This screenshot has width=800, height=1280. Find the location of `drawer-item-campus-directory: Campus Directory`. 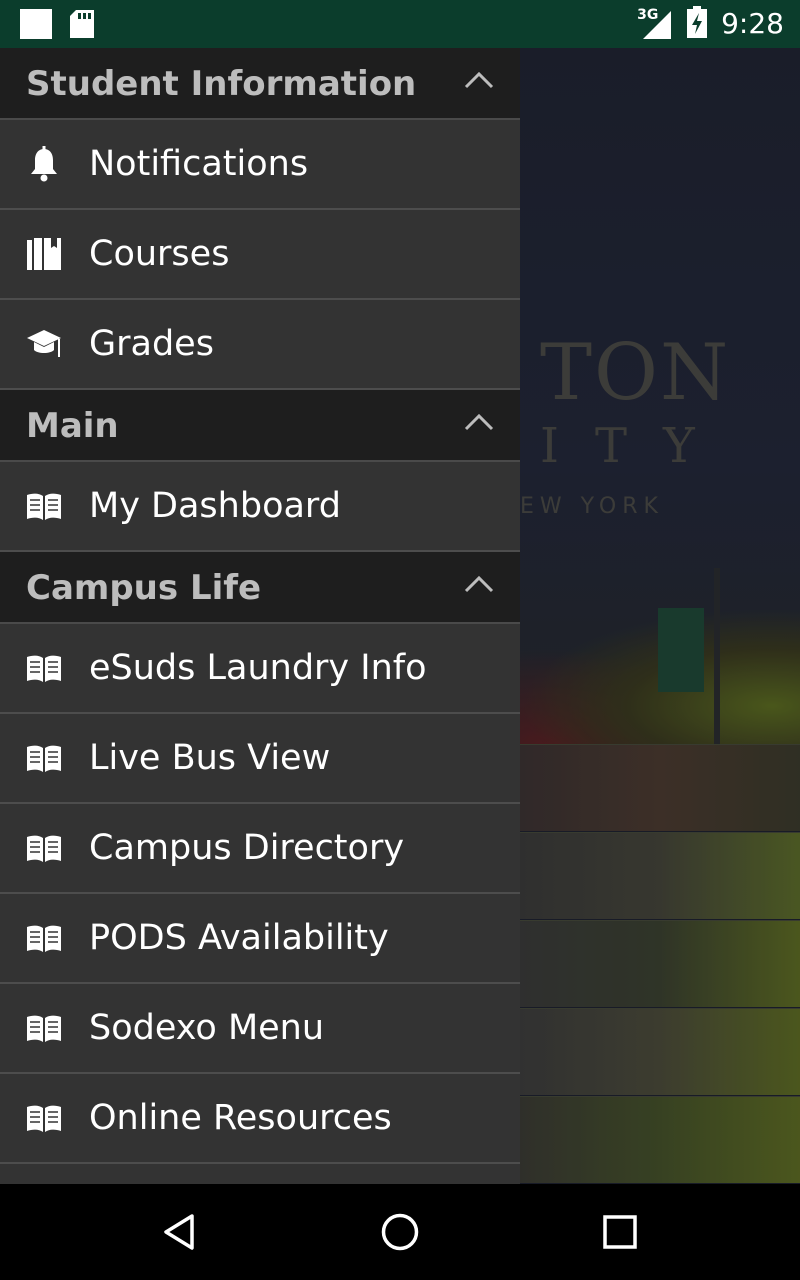

drawer-item-campus-directory: Campus Directory is located at coordinates (260, 849).